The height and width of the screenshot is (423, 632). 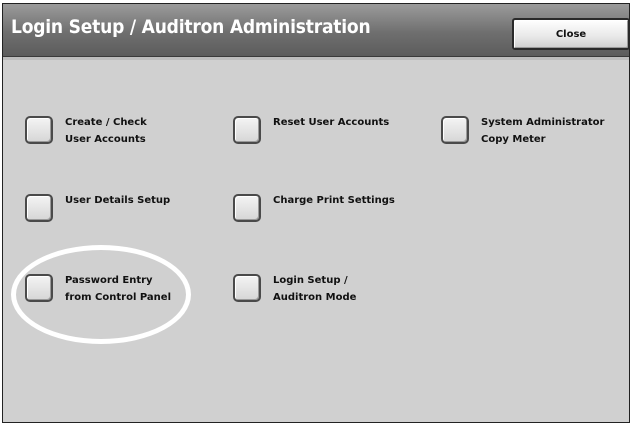 I want to click on login-setup-auditron-mode-option: Login Setup / Auditron Mode, so click(x=294, y=290).